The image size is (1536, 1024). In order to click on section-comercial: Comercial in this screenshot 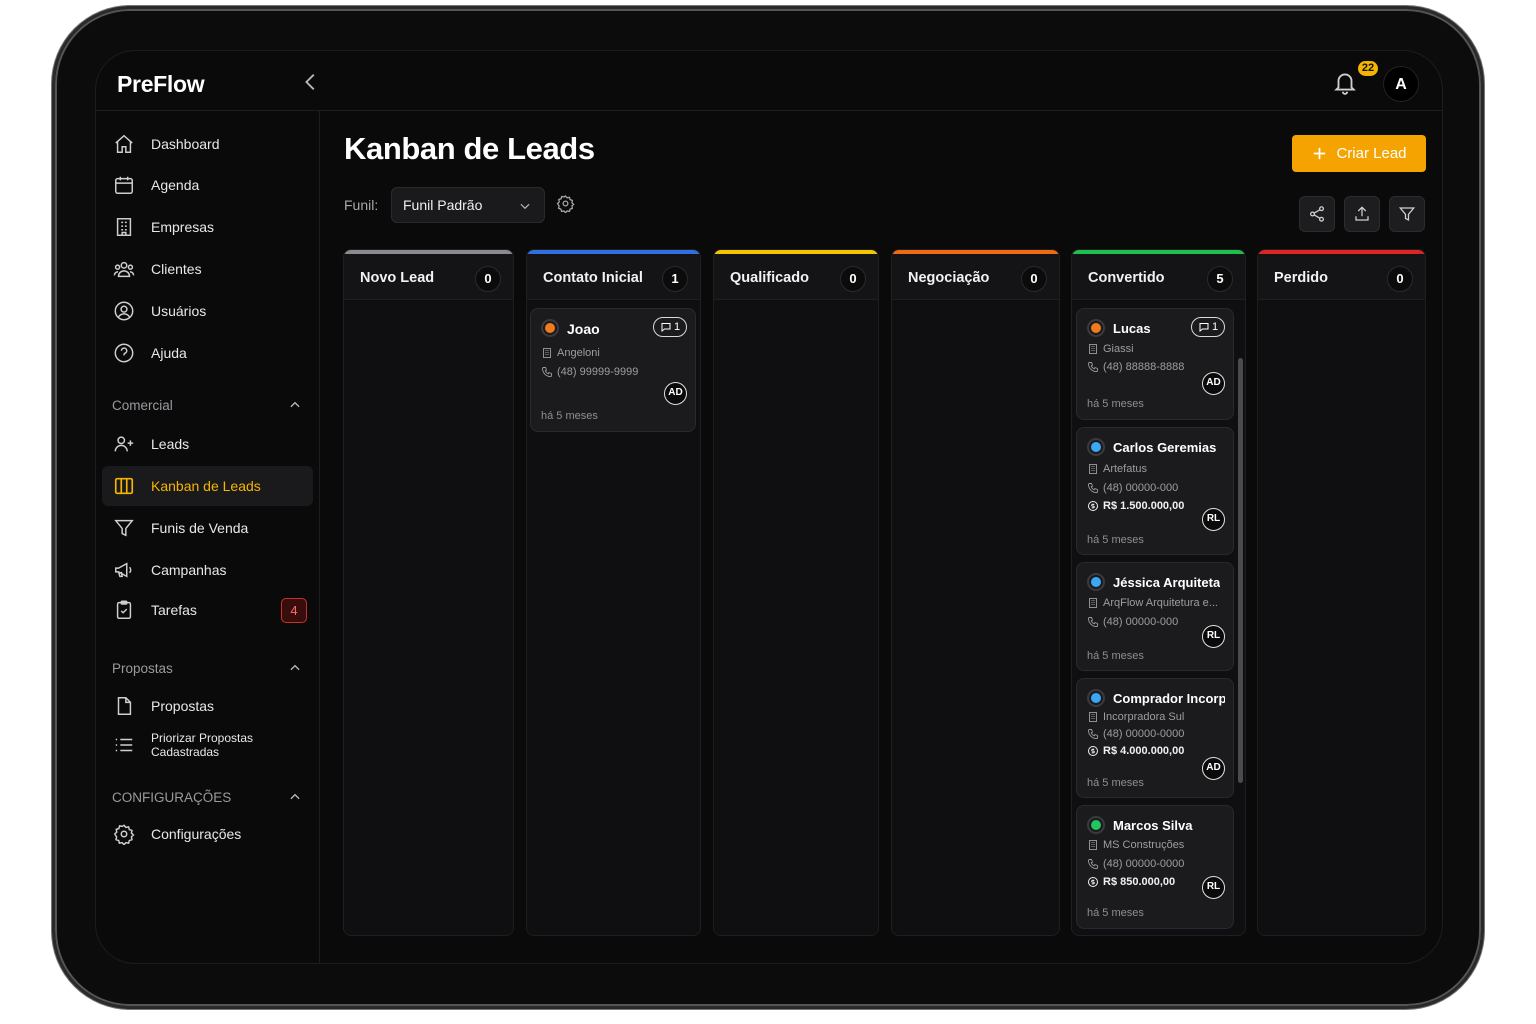, I will do `click(207, 405)`.